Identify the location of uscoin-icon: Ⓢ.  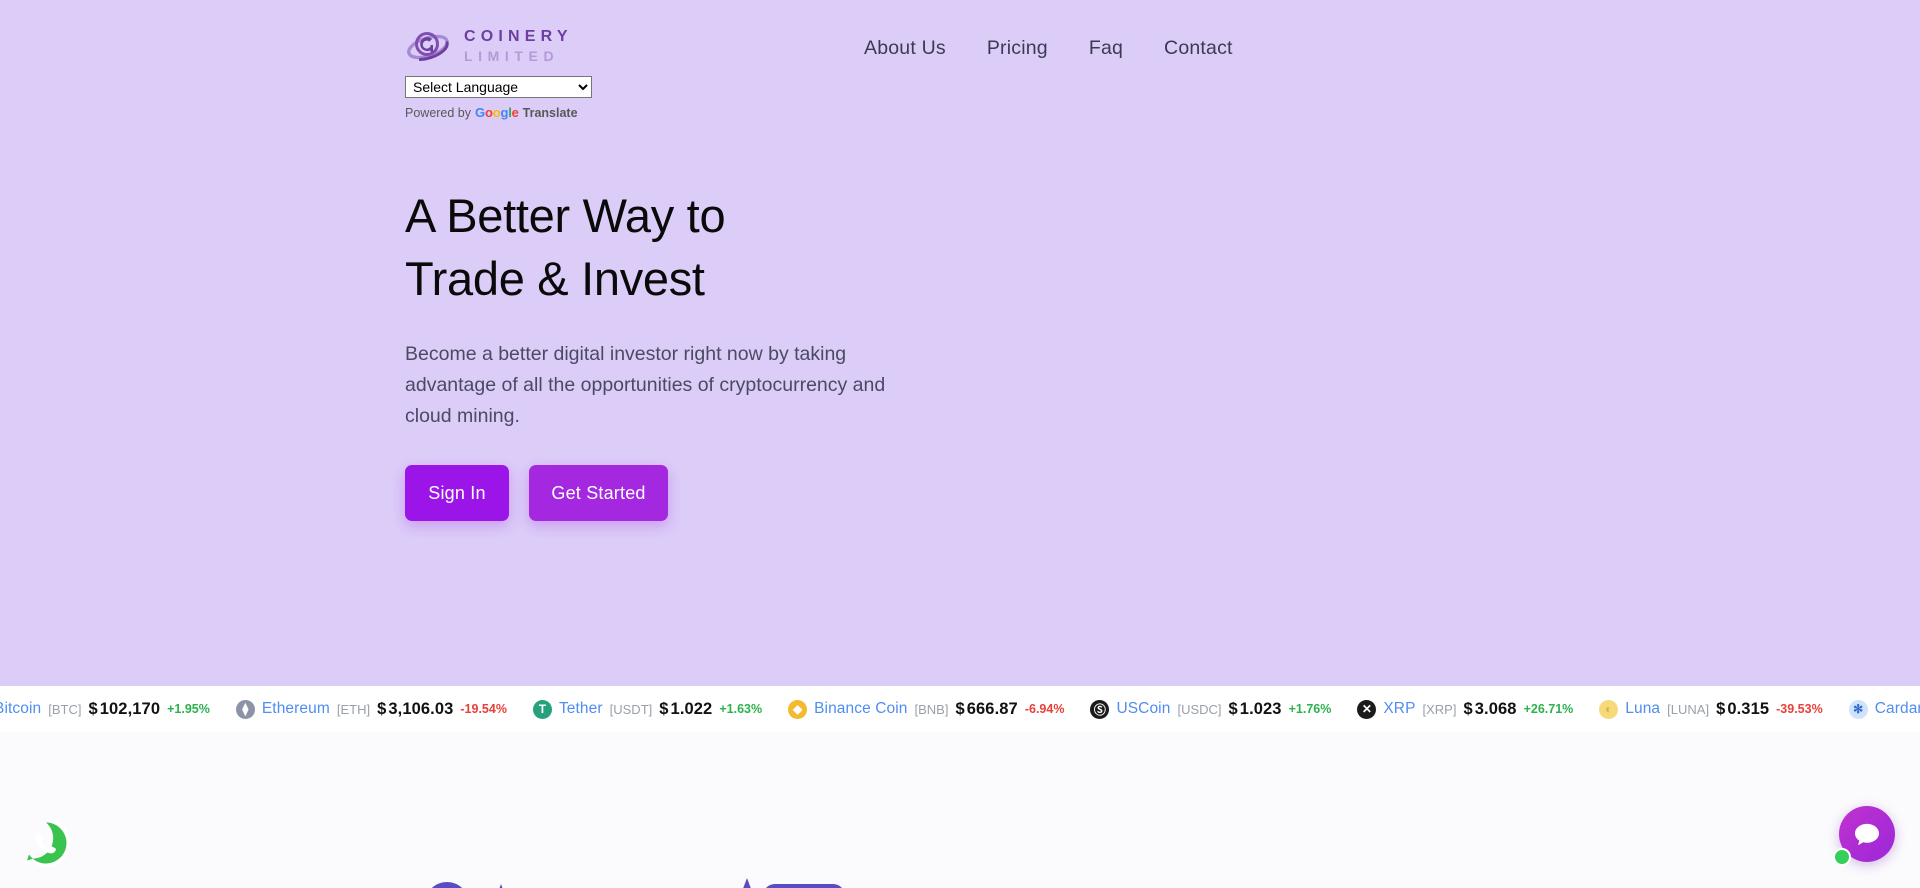
(1100, 709).